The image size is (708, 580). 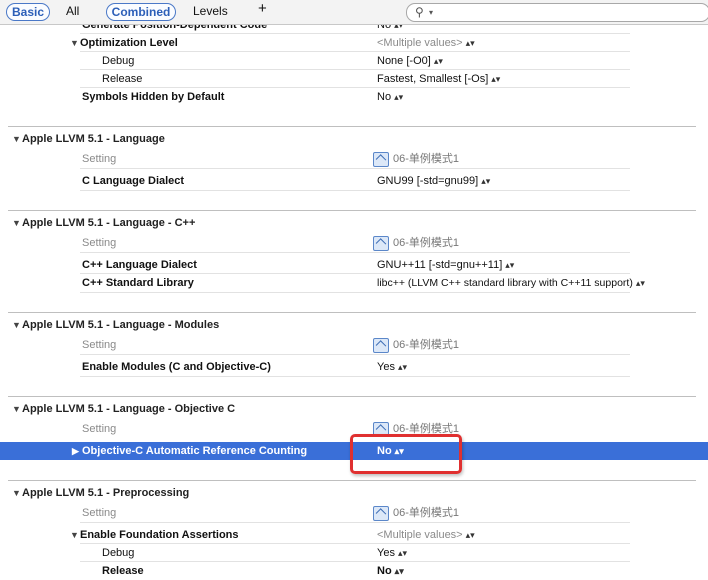 What do you see at coordinates (438, 79) in the screenshot?
I see `setting-value: Fastest, Smallest [-Os] ▴▾` at bounding box center [438, 79].